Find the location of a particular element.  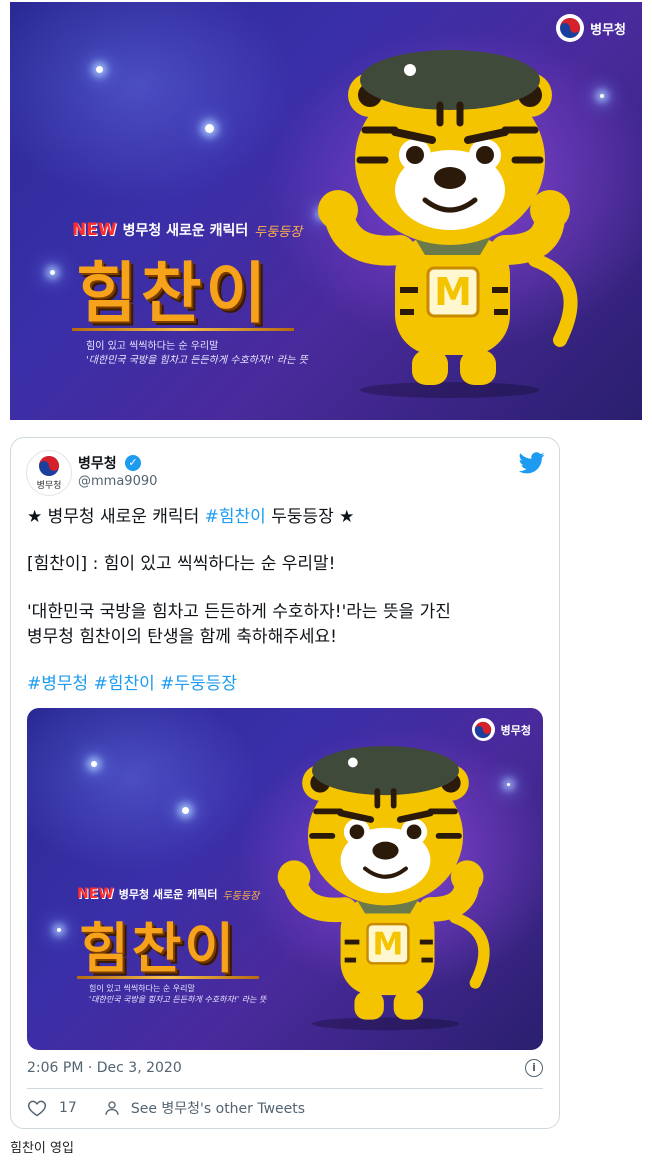

divider is located at coordinates (285, 1088).